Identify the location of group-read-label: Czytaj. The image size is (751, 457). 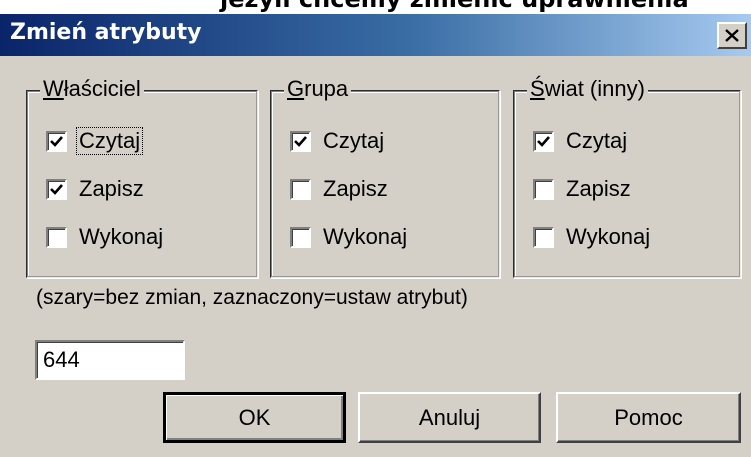
(354, 140).